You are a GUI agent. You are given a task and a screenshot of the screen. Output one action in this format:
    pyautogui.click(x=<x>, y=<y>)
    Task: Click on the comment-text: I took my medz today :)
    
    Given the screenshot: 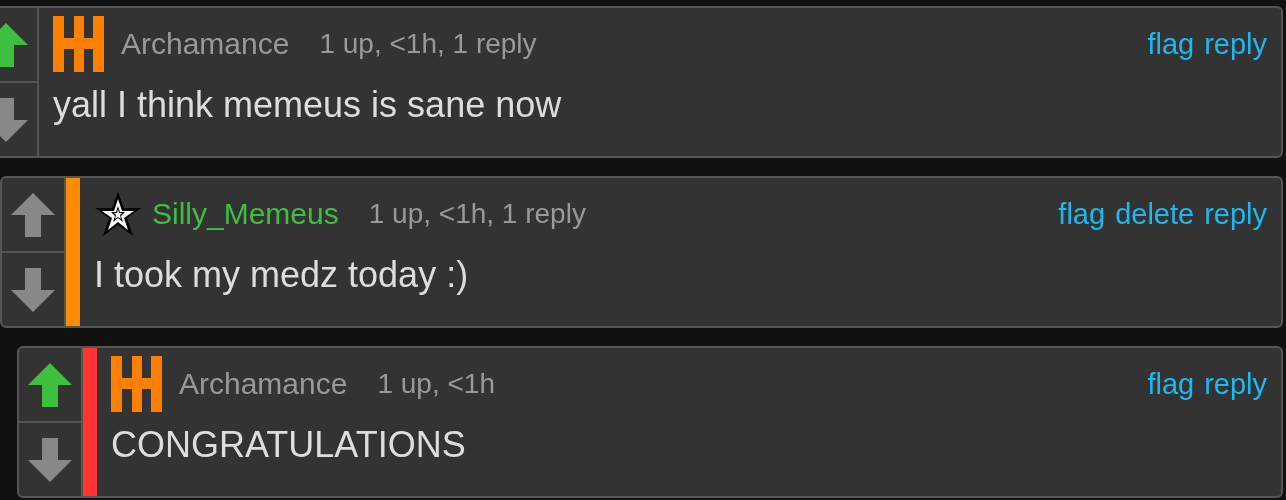 What is the action you would take?
    pyautogui.click(x=282, y=274)
    